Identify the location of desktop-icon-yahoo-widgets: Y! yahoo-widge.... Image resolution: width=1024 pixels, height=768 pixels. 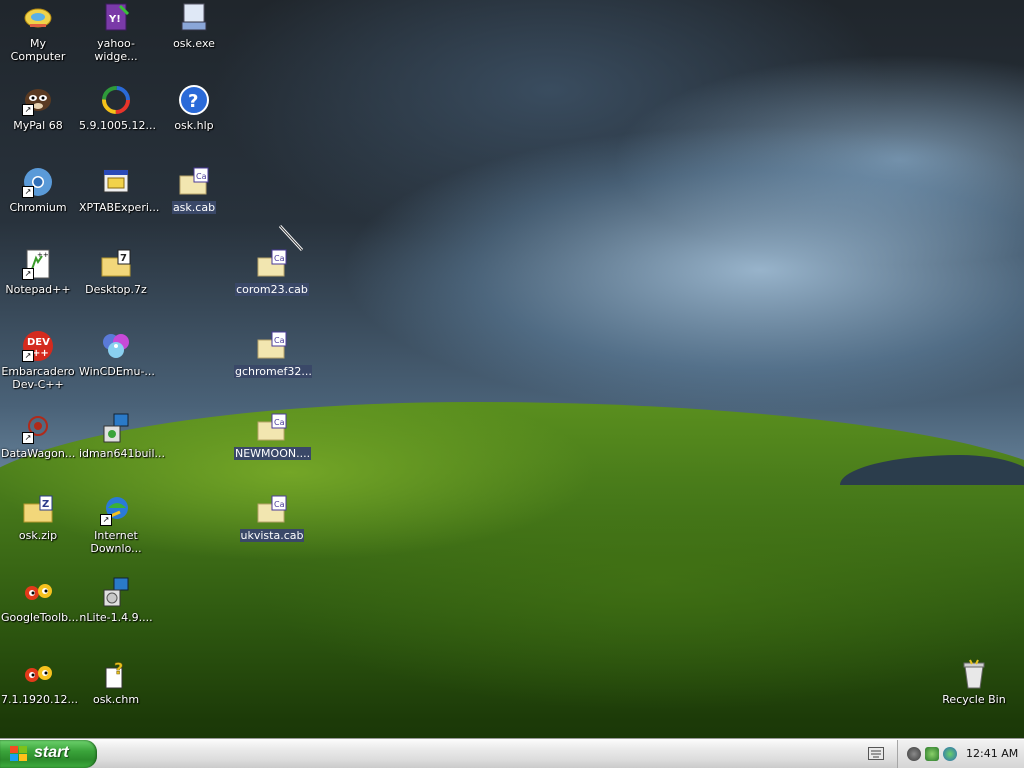
(116, 32).